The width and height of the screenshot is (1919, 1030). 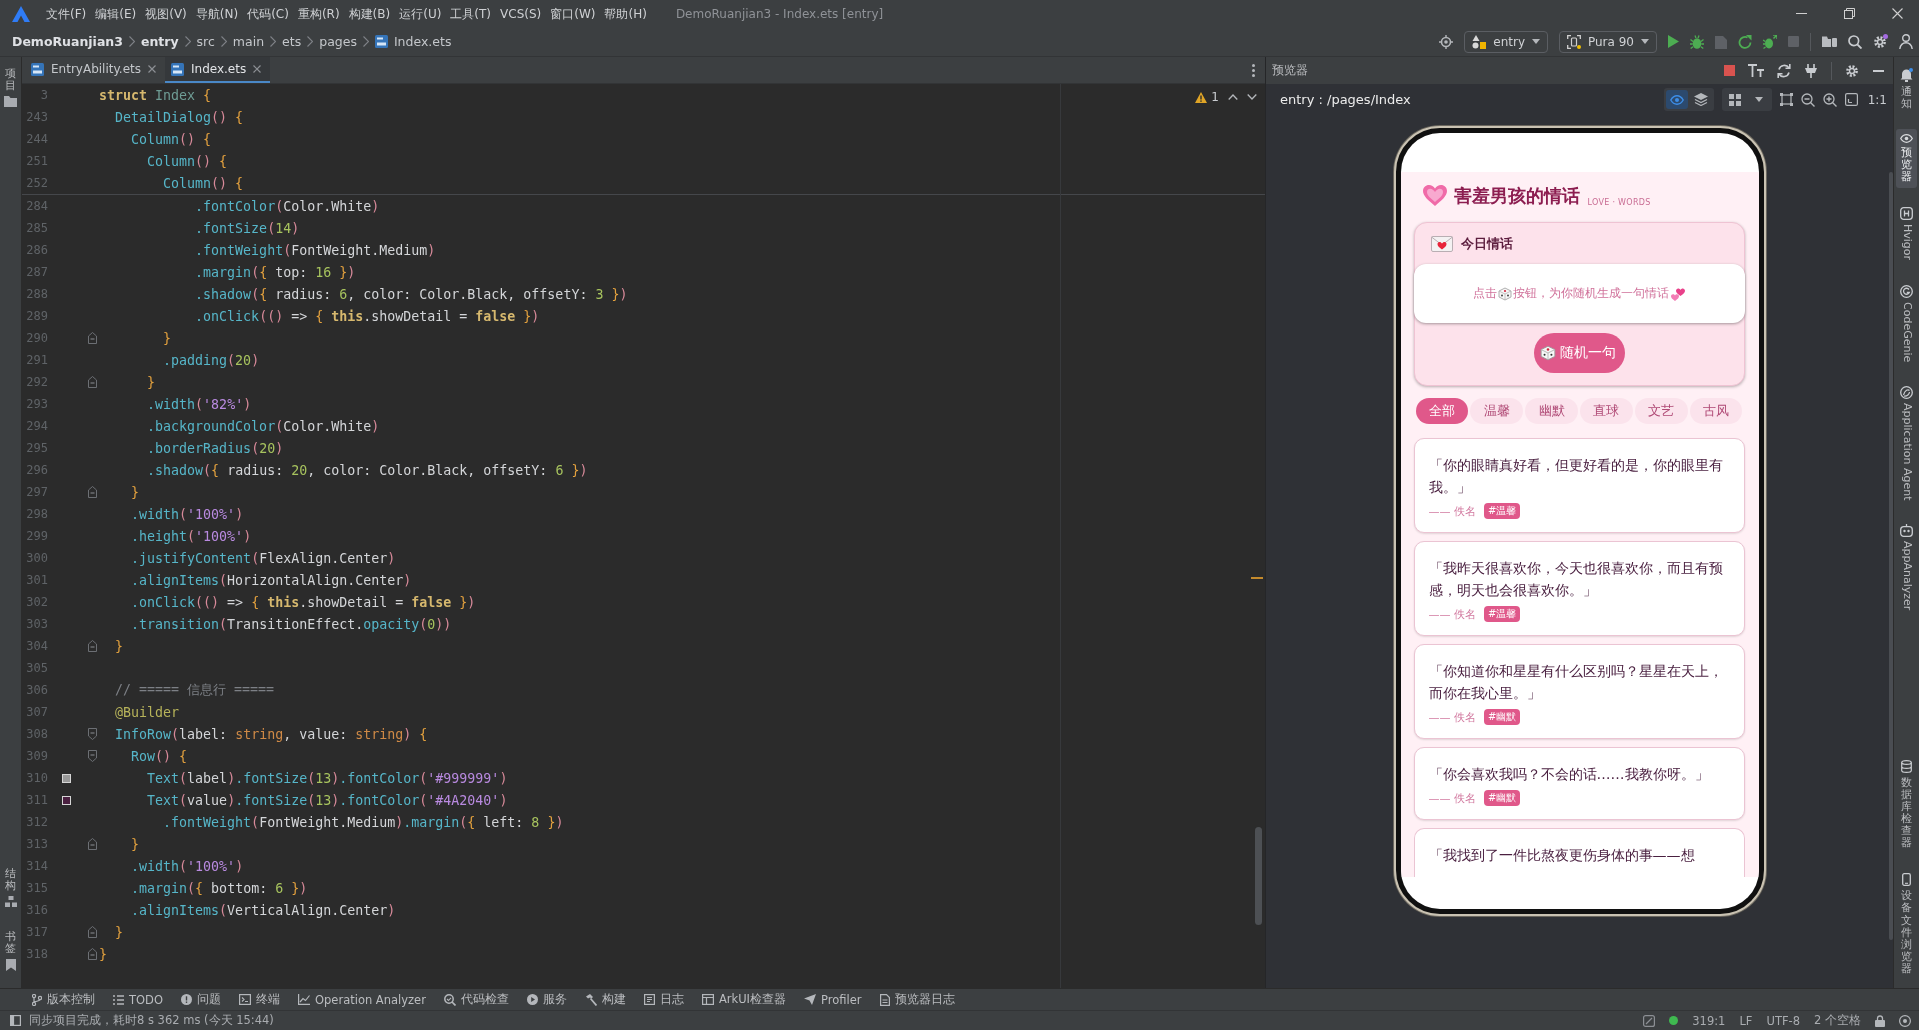 I want to click on device-dropdown: Pura 90, so click(x=1608, y=41).